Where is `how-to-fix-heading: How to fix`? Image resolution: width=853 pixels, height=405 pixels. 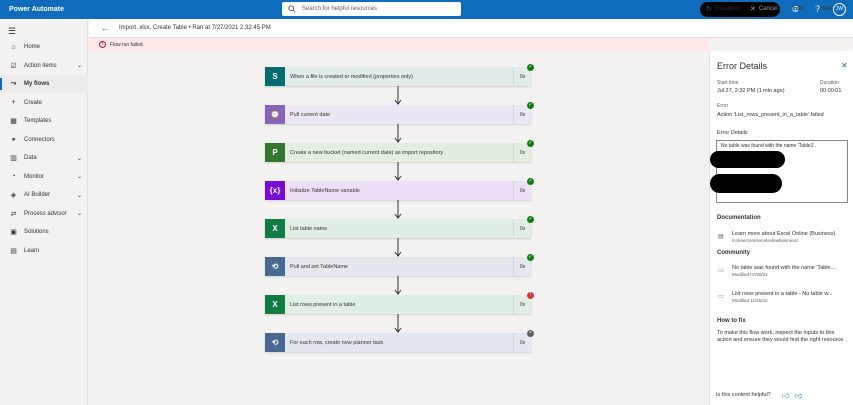 how-to-fix-heading: How to fix is located at coordinates (731, 321).